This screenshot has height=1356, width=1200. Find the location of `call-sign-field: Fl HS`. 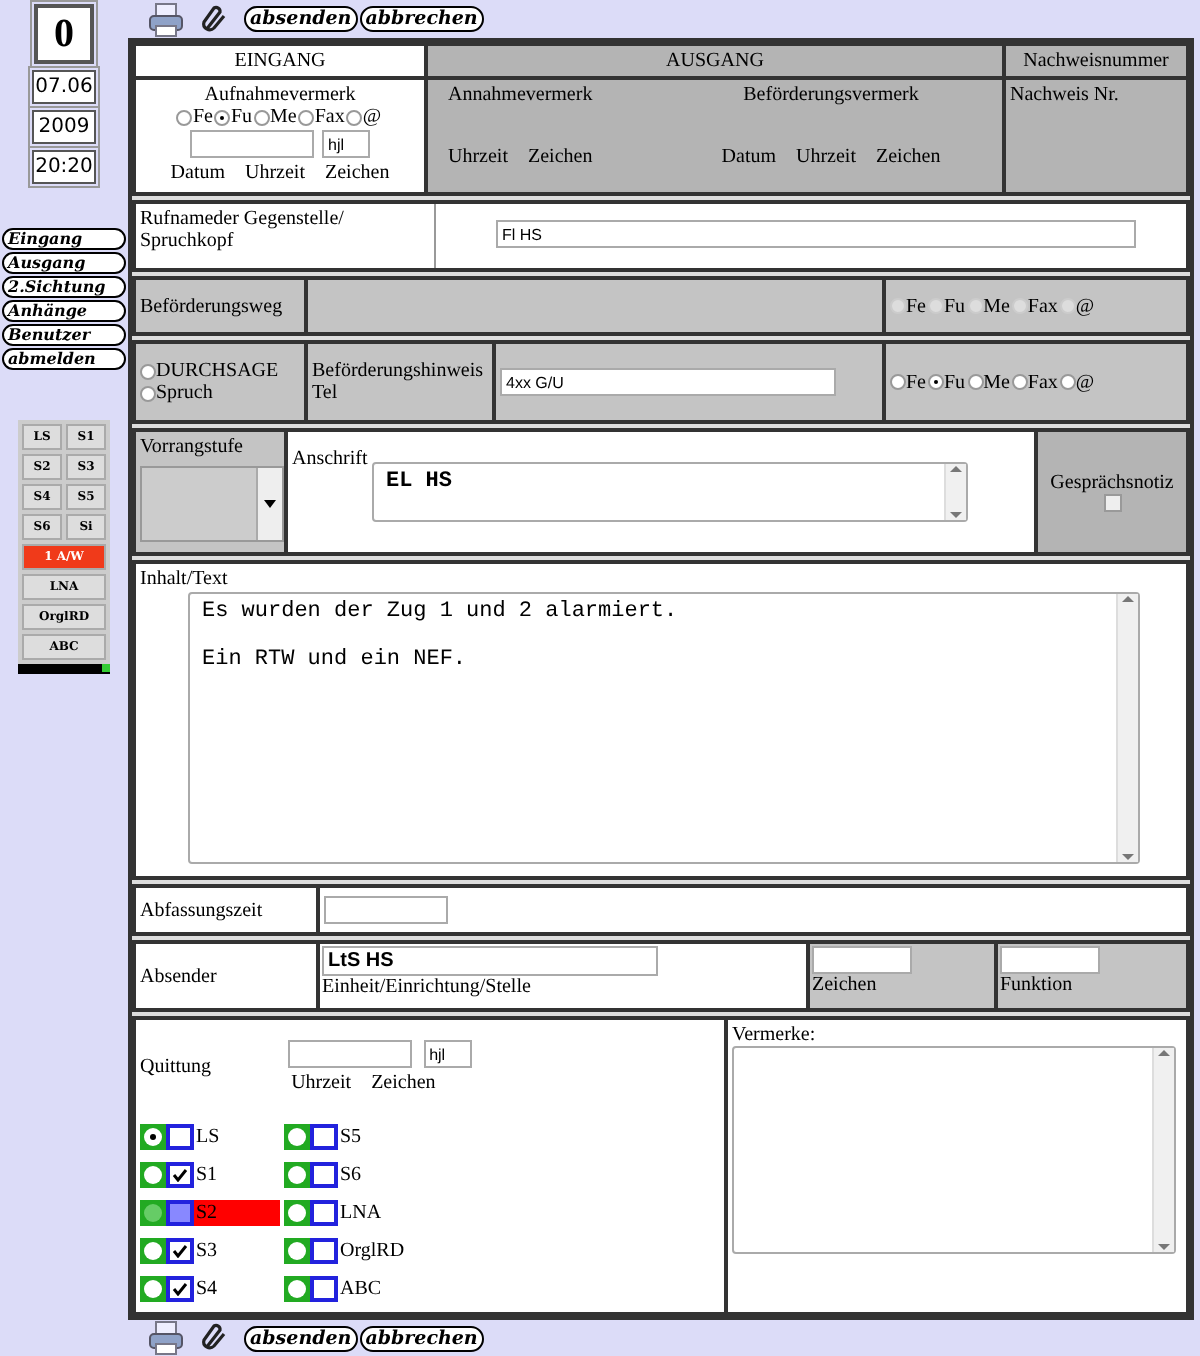

call-sign-field: Fl HS is located at coordinates (816, 234).